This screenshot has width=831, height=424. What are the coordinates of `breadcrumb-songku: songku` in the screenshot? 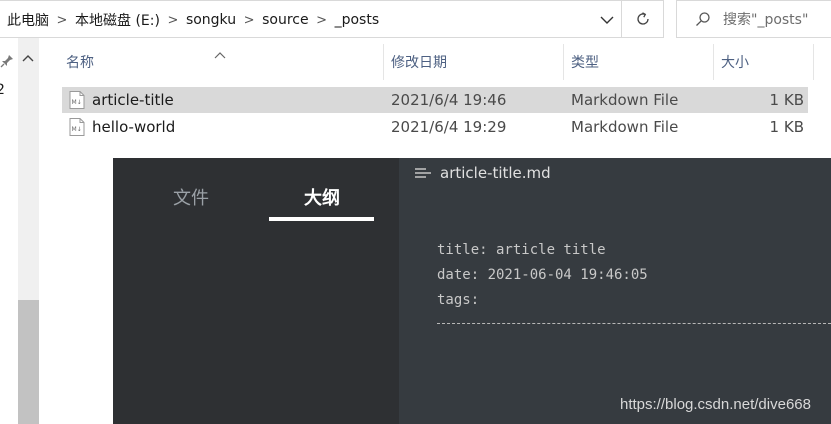 It's located at (211, 20).